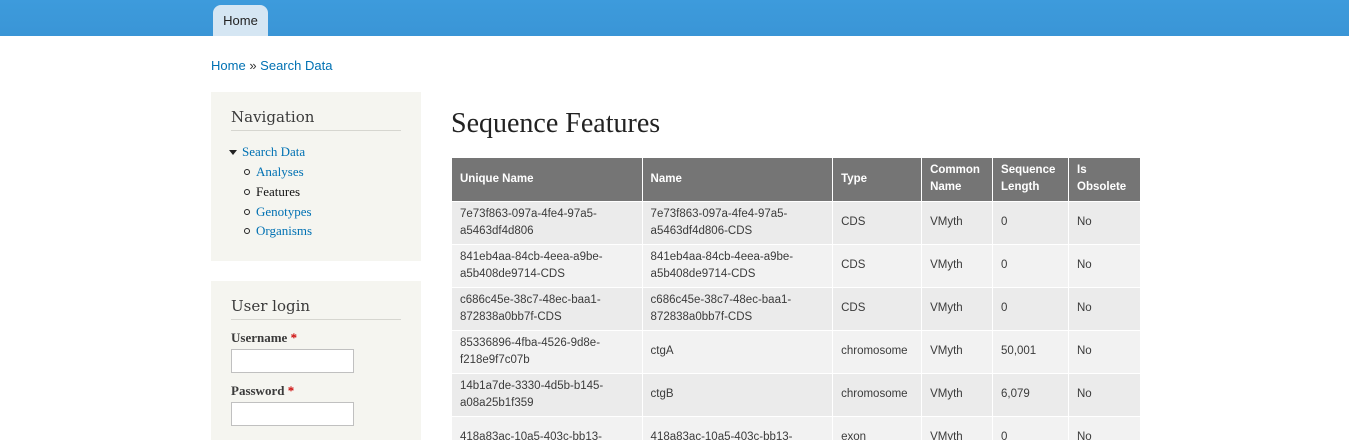 The height and width of the screenshot is (440, 1349). Describe the element at coordinates (1030, 394) in the screenshot. I see `cell-sequence-length: 6,079` at that location.